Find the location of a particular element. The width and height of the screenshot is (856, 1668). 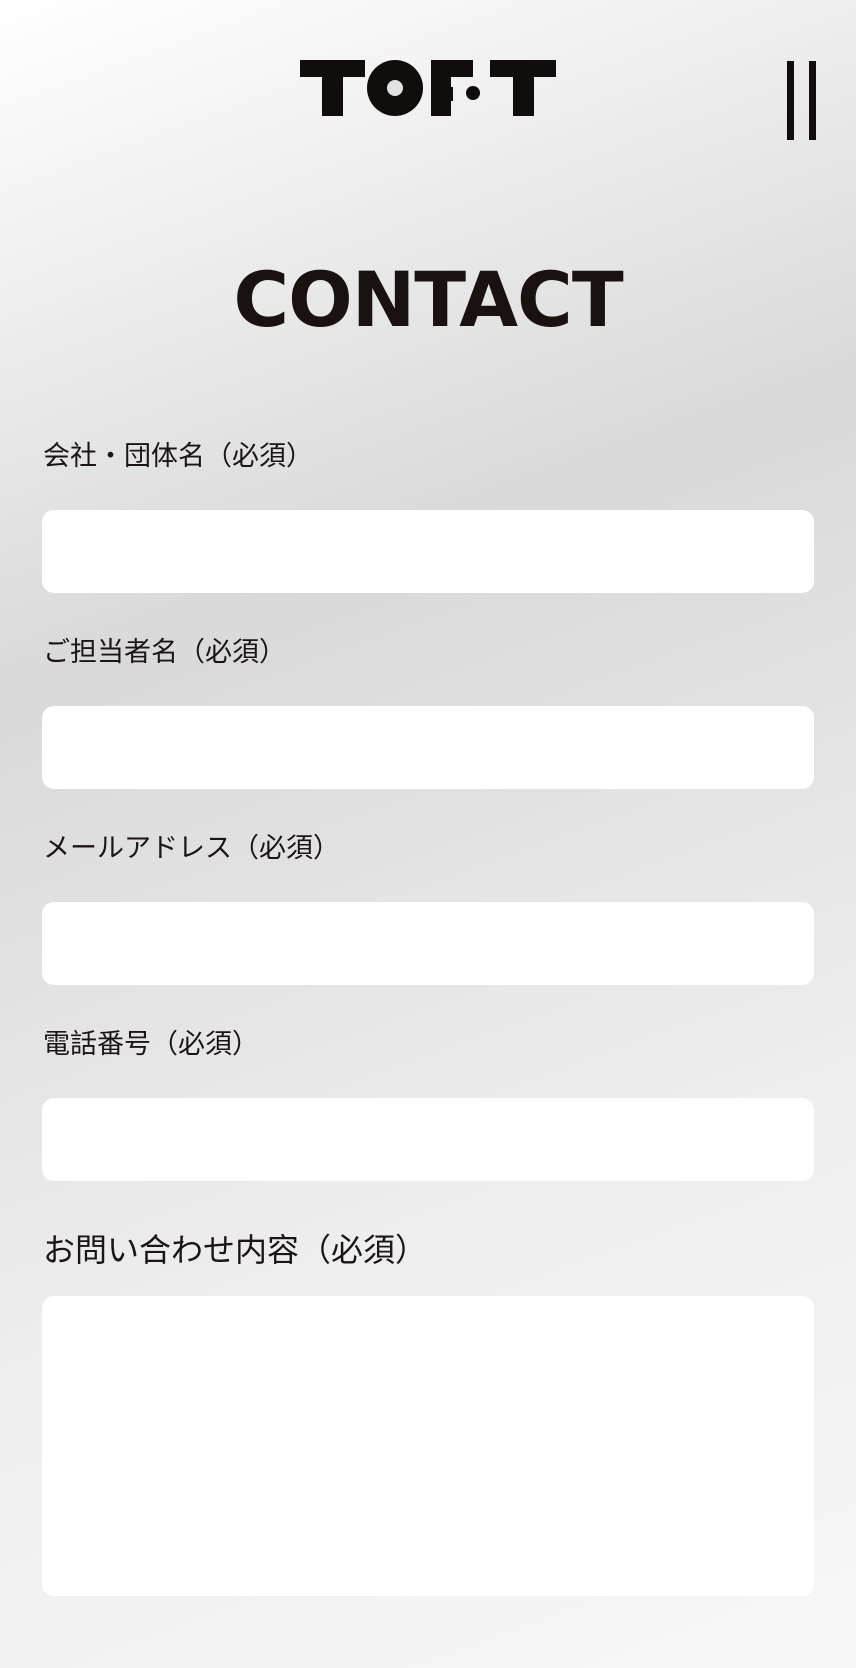

company-label: 会社・団体名（必須） is located at coordinates (178, 456).